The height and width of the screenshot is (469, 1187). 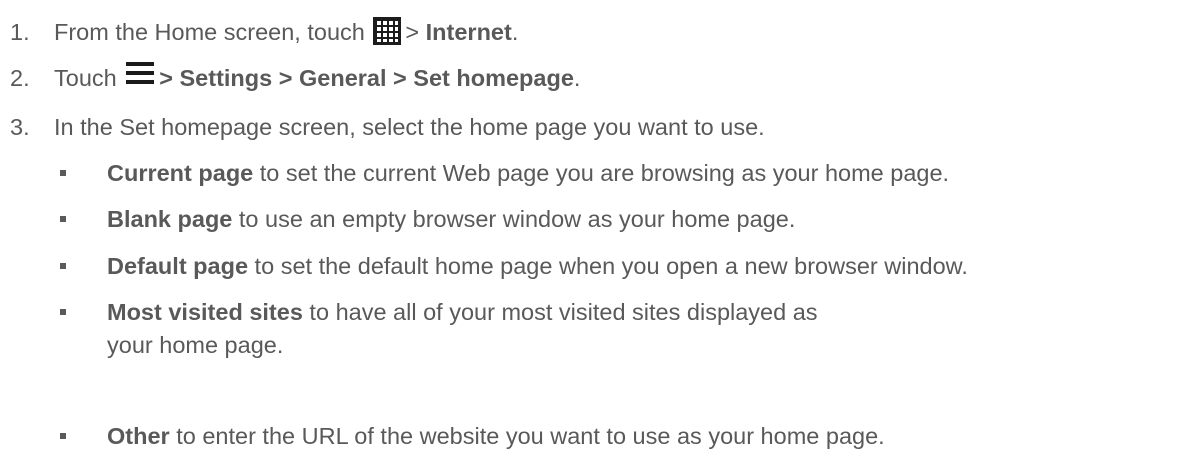 What do you see at coordinates (180, 173) in the screenshot?
I see `option-name: Current page` at bounding box center [180, 173].